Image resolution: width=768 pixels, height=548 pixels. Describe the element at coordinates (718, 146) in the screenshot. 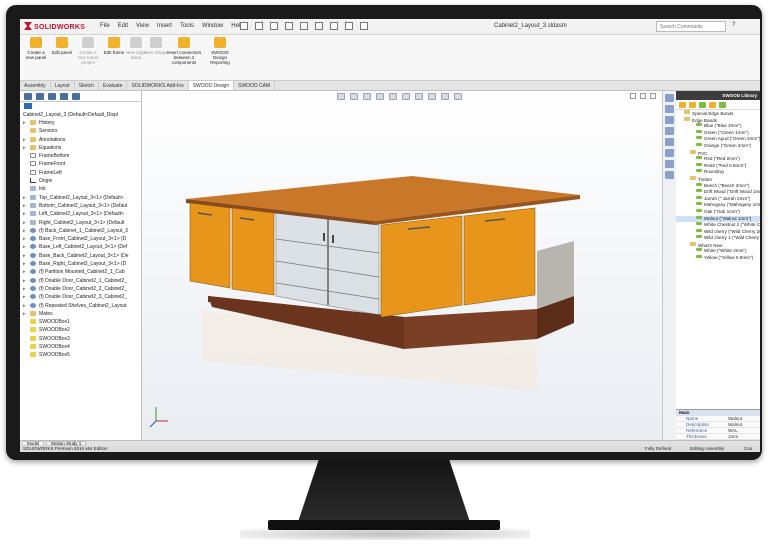

I see `library-item: Orange ("Green 2mm")` at that location.